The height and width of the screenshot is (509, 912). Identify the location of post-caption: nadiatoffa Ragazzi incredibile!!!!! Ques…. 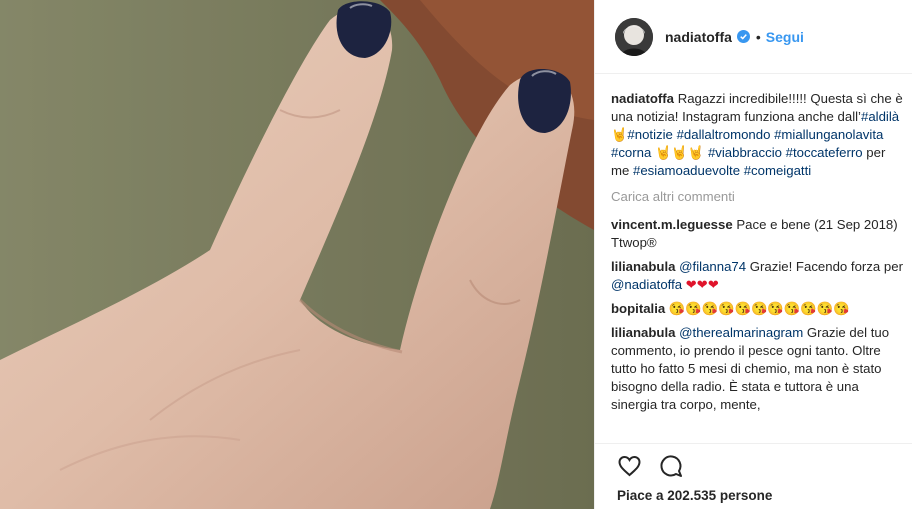
(759, 135).